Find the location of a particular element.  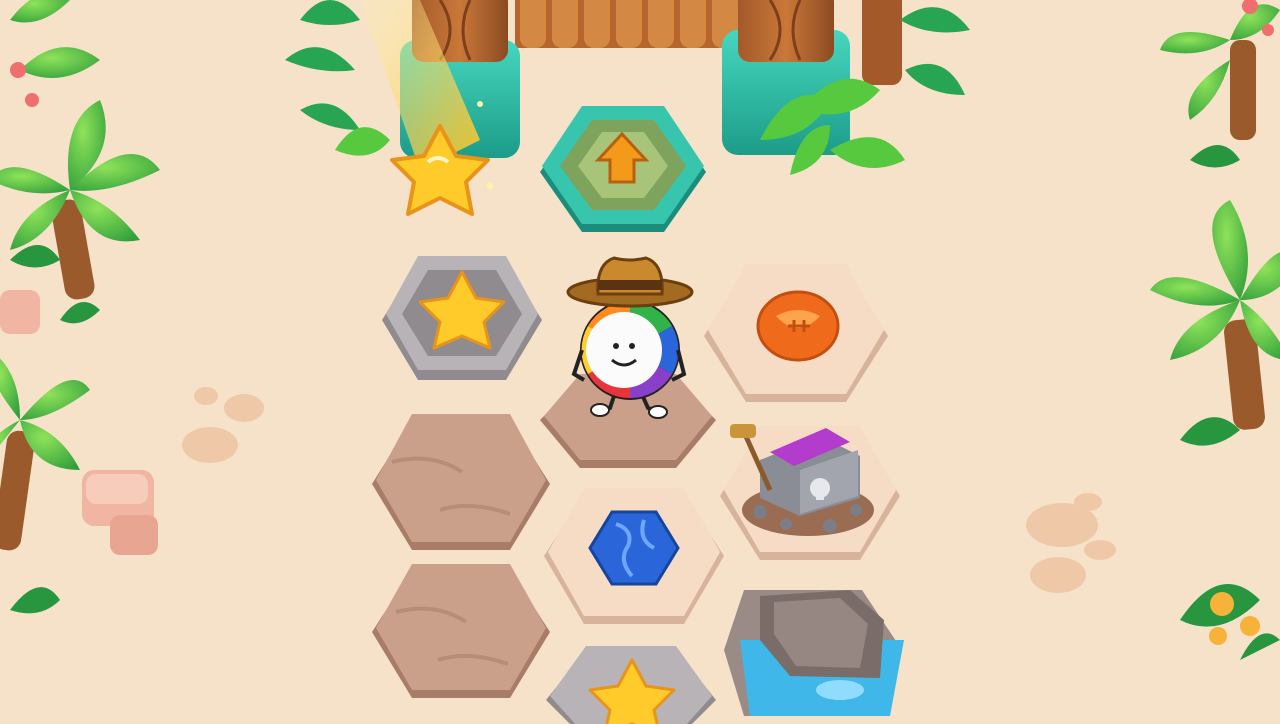

football-icon is located at coordinates (798, 326).